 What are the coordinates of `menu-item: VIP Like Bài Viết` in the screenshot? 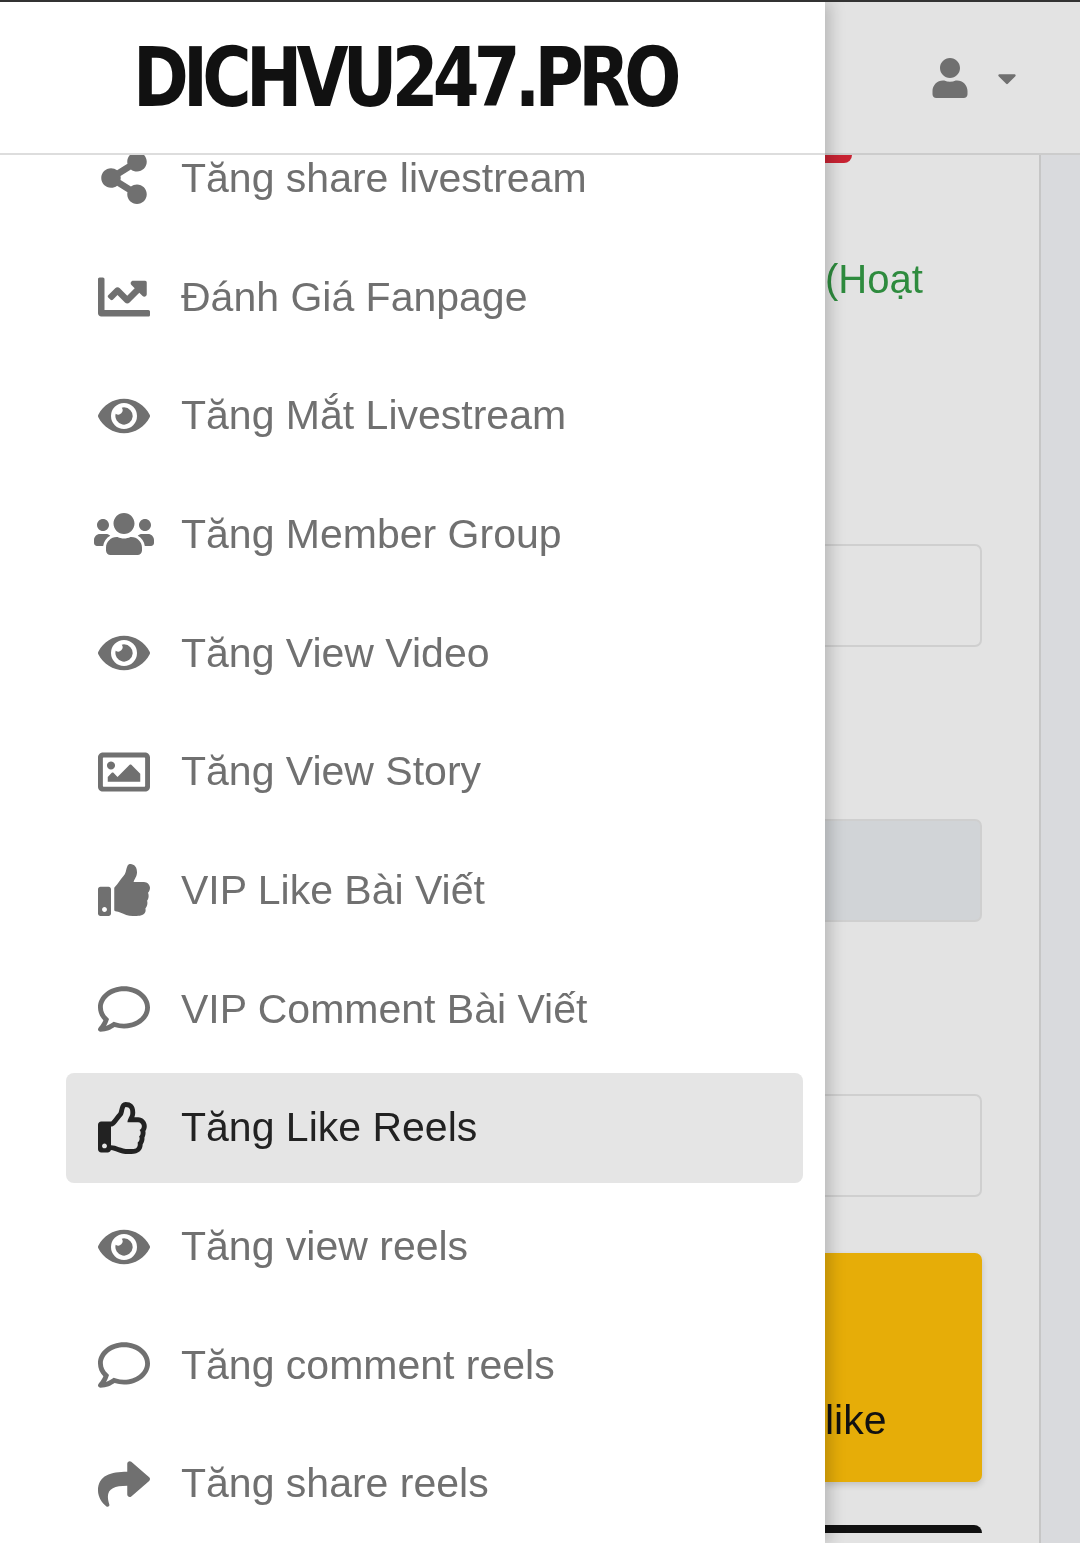 It's located at (434, 890).